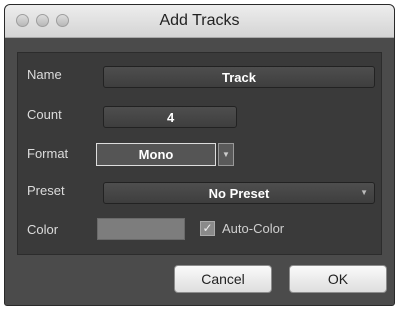 Image resolution: width=401 pixels, height=312 pixels. Describe the element at coordinates (338, 279) in the screenshot. I see `ok-button: OK` at that location.